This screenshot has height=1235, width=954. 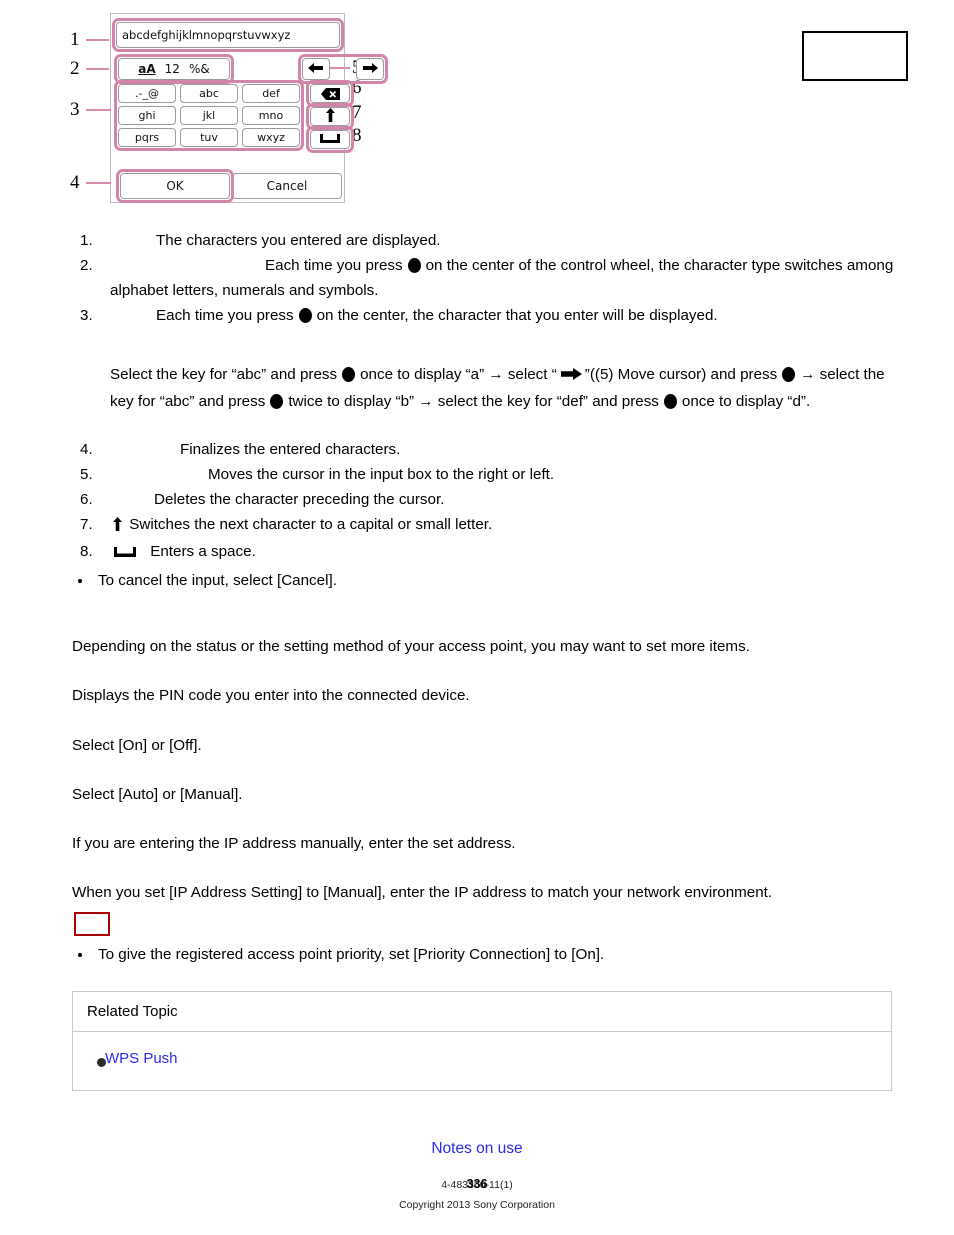 I want to click on list-item-4-text: Finalizes the entered characters., so click(x=290, y=449).